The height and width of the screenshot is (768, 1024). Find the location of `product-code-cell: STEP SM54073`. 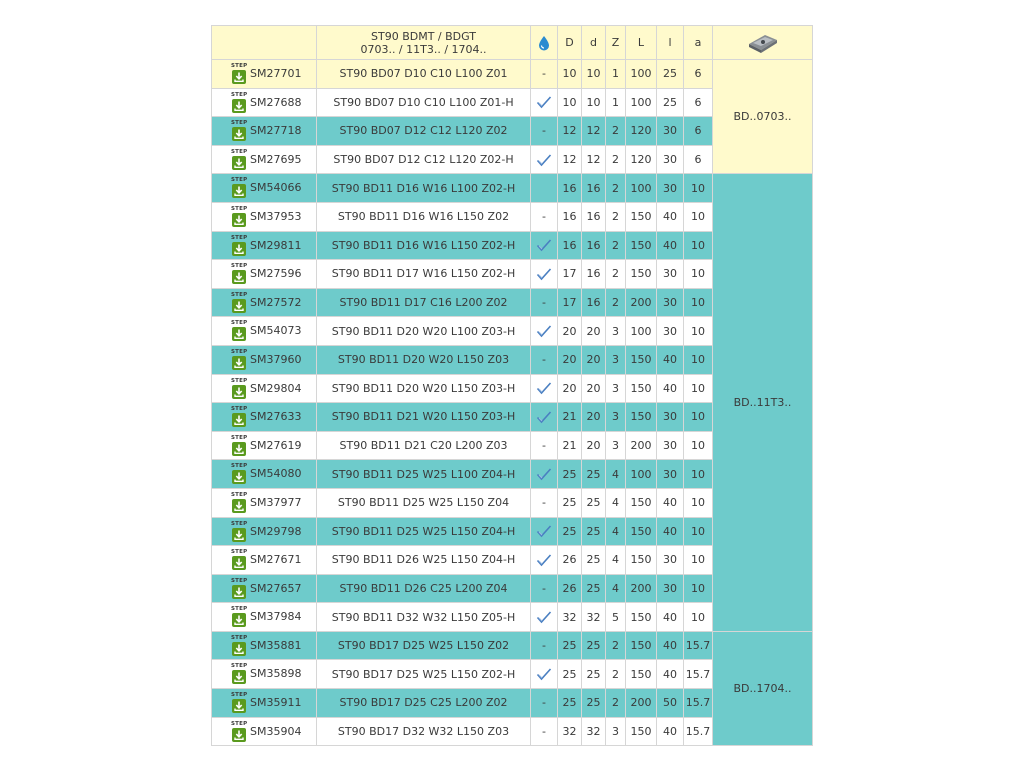

product-code-cell: STEP SM54073 is located at coordinates (264, 331).